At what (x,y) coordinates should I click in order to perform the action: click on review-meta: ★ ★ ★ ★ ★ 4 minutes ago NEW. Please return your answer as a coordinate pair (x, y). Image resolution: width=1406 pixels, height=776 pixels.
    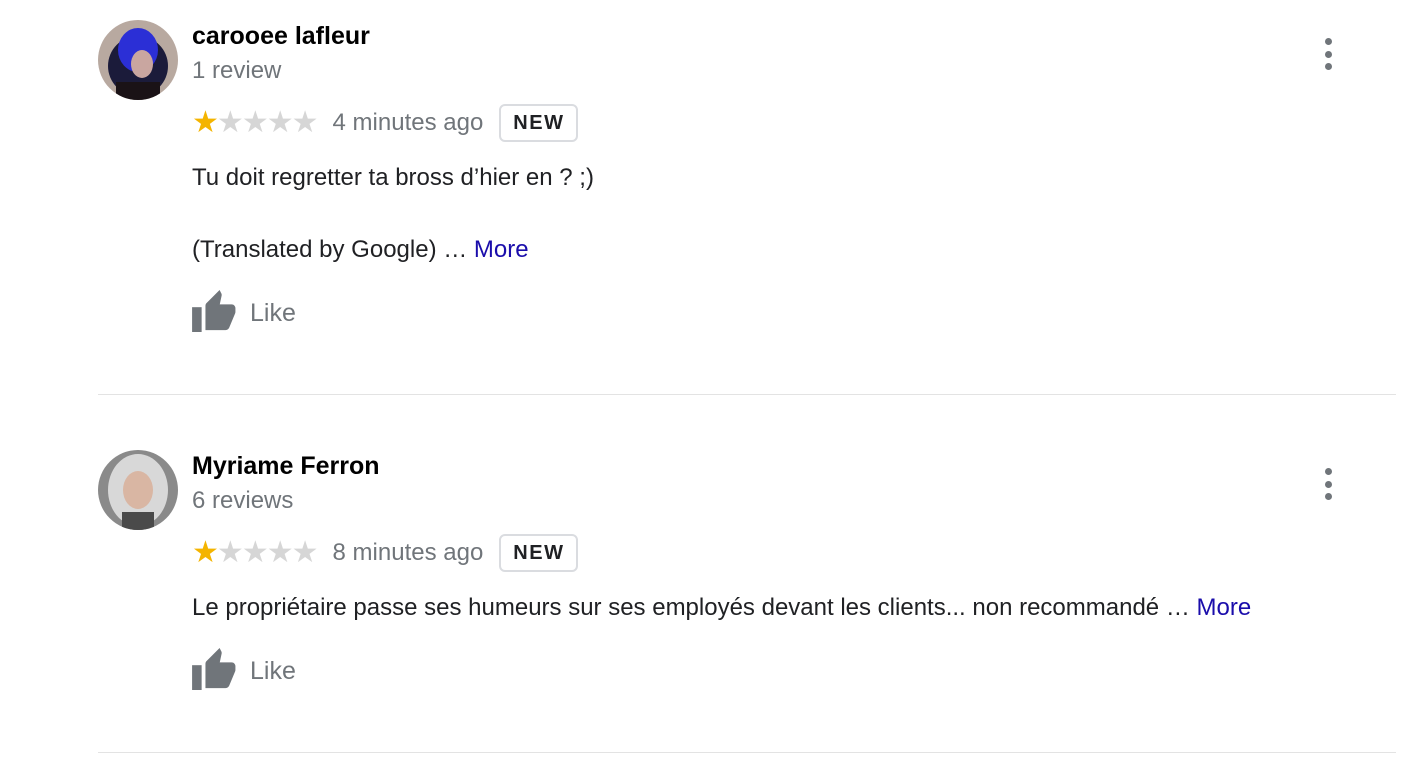
    Looking at the image, I should click on (385, 123).